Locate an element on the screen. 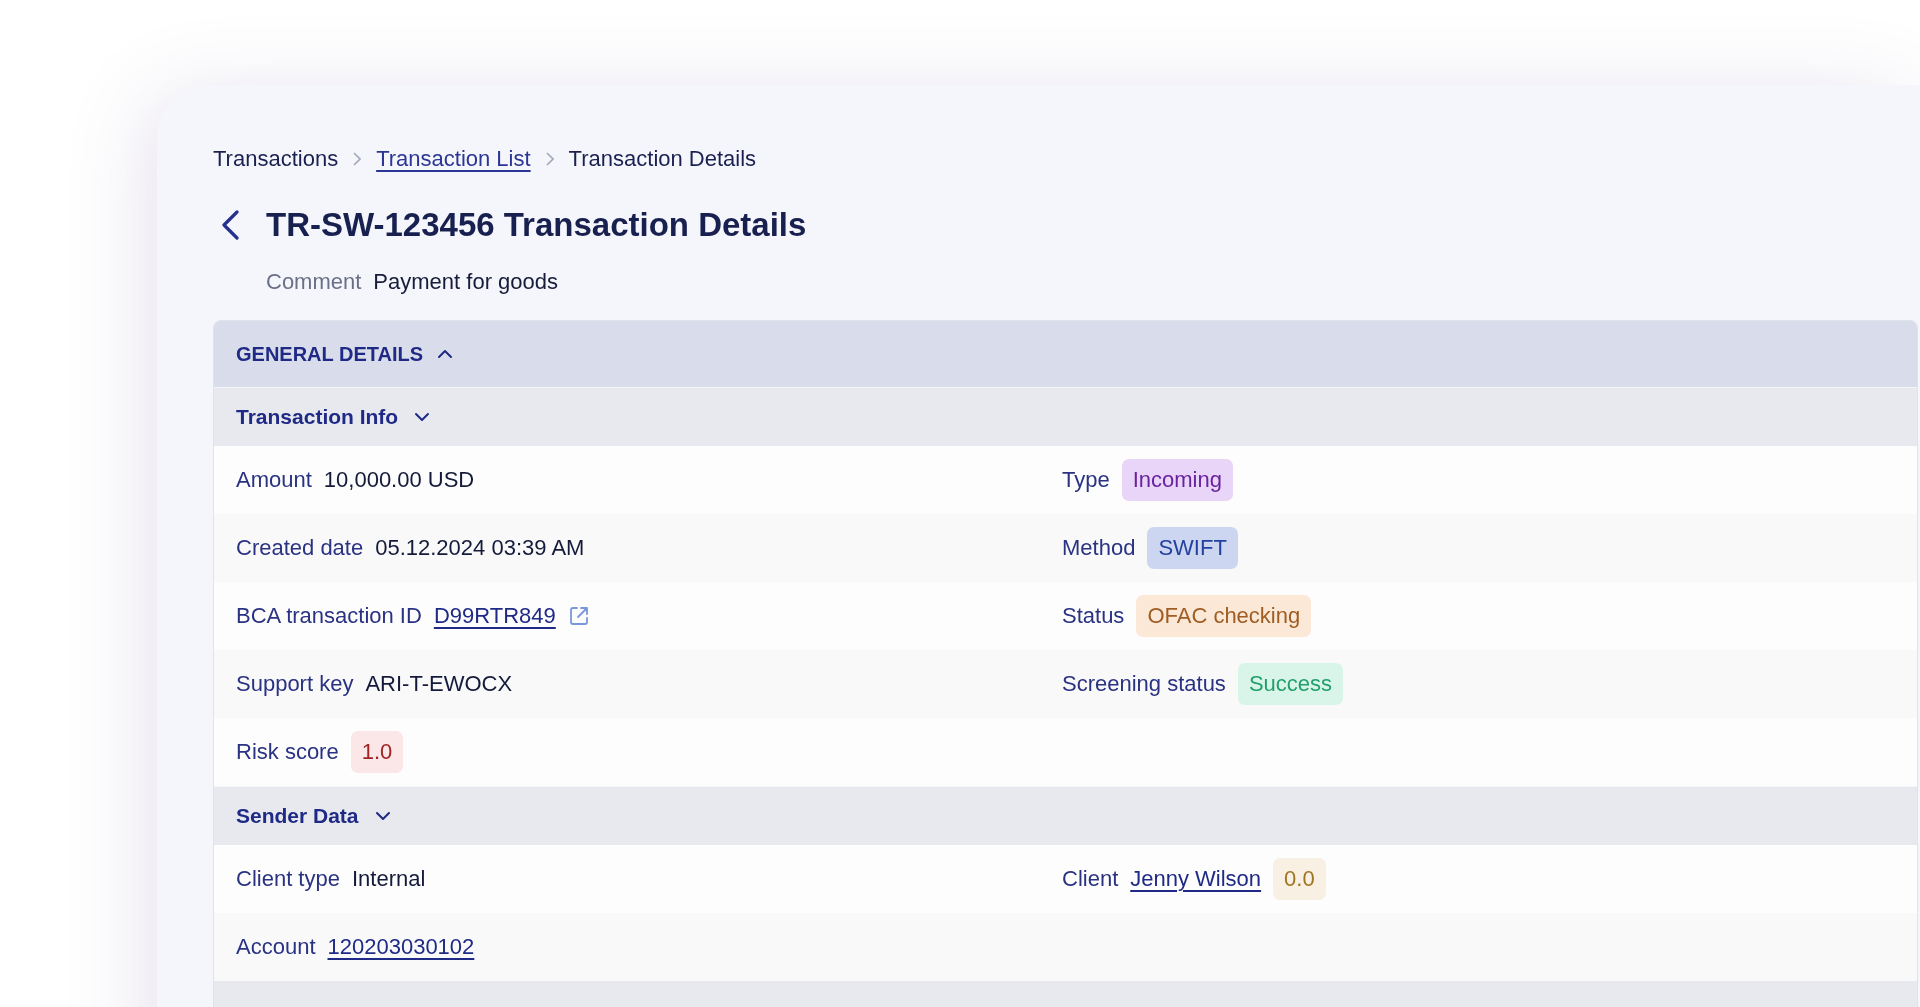 The width and height of the screenshot is (1920, 1007). field-value: ARI-T-EWOCX is located at coordinates (439, 684).